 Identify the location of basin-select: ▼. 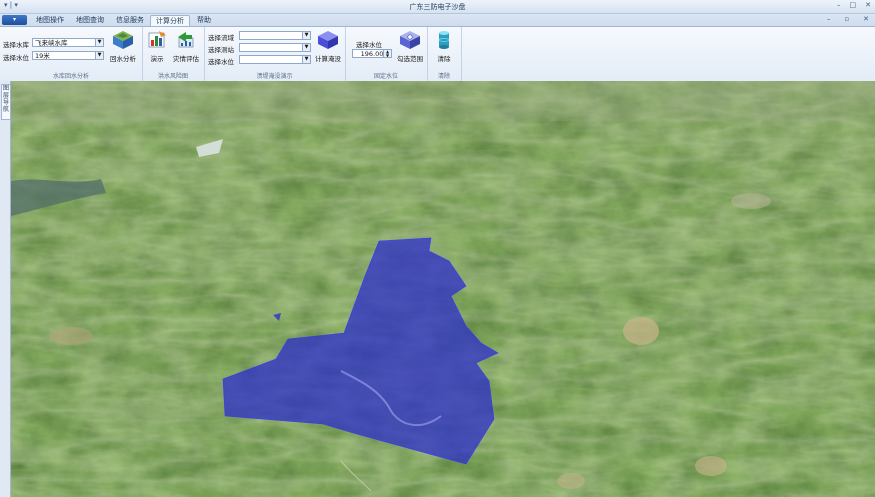
(275, 35).